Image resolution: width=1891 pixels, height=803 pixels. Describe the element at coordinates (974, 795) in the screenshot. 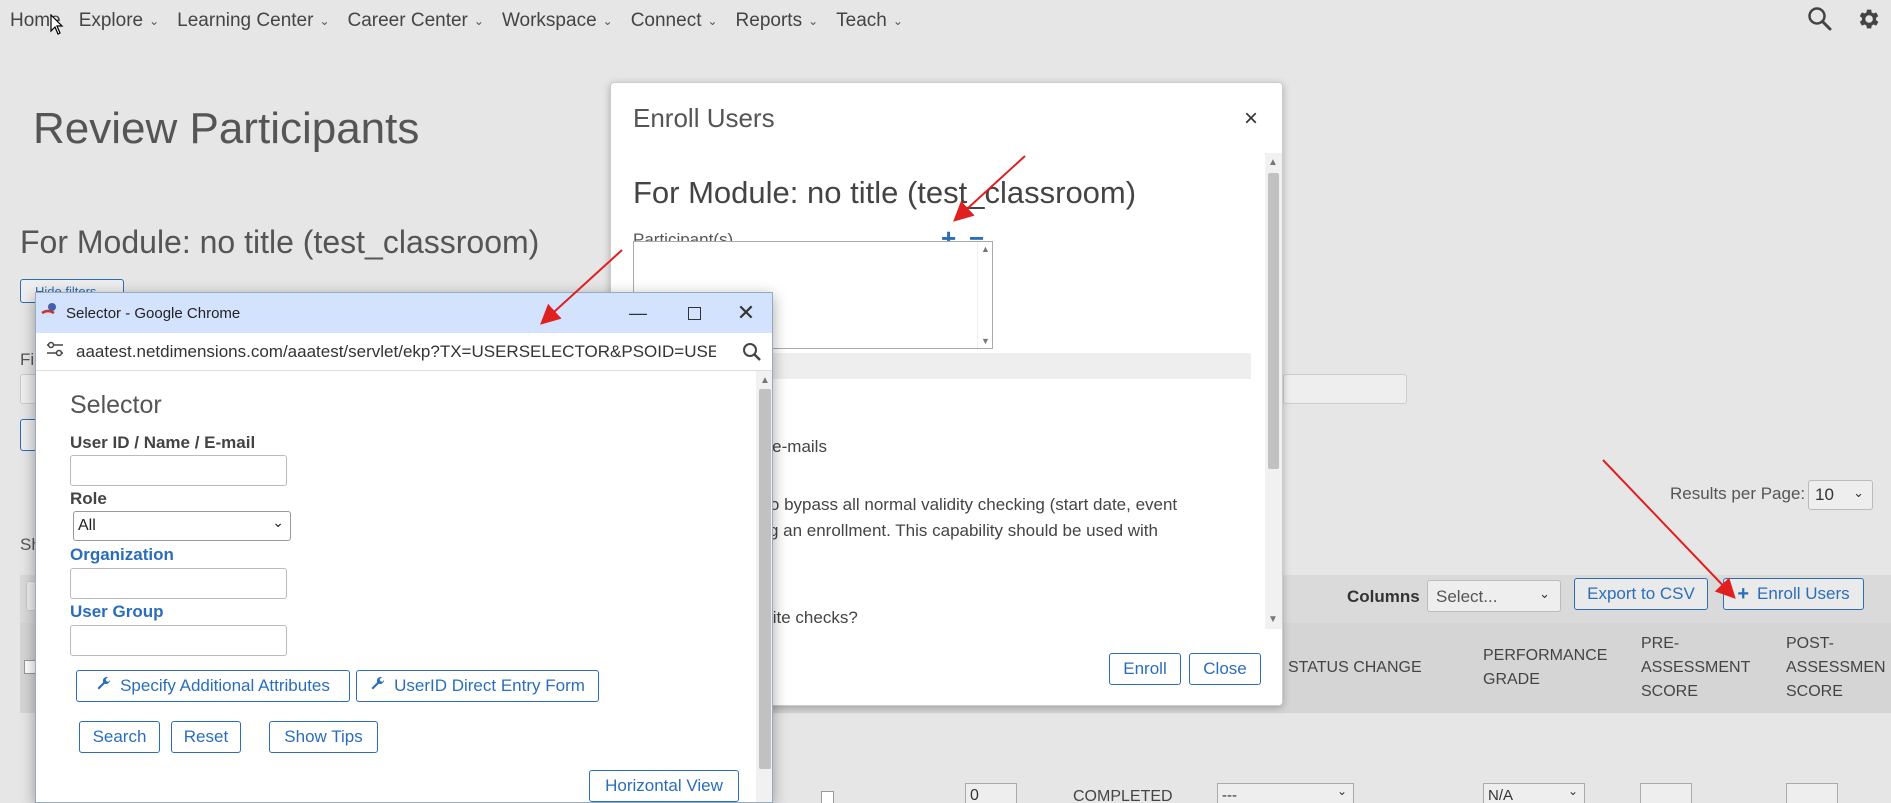

I see `row-num-value: 0` at that location.